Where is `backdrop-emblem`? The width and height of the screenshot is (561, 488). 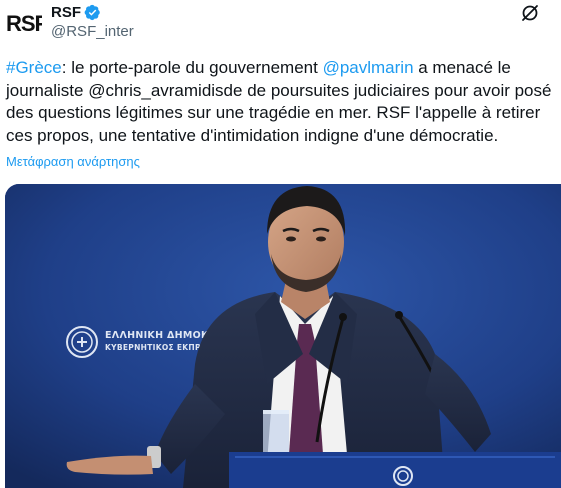
backdrop-emblem is located at coordinates (82, 342).